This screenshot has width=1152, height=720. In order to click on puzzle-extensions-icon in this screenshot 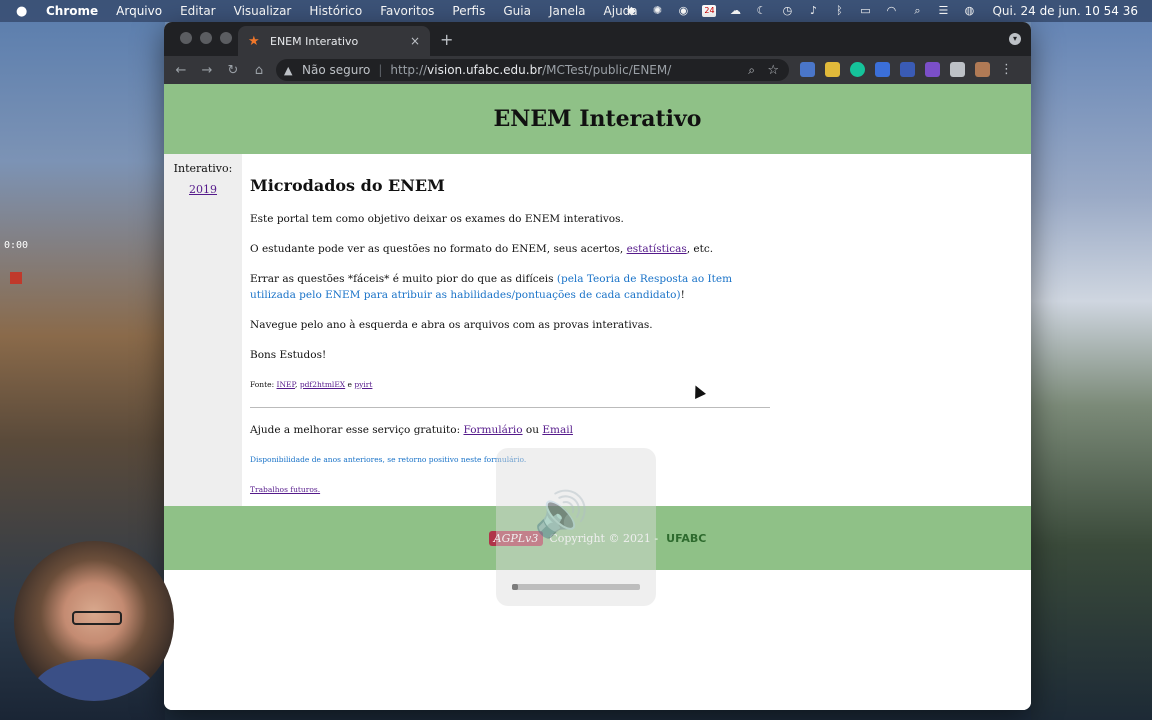, I will do `click(957, 69)`.